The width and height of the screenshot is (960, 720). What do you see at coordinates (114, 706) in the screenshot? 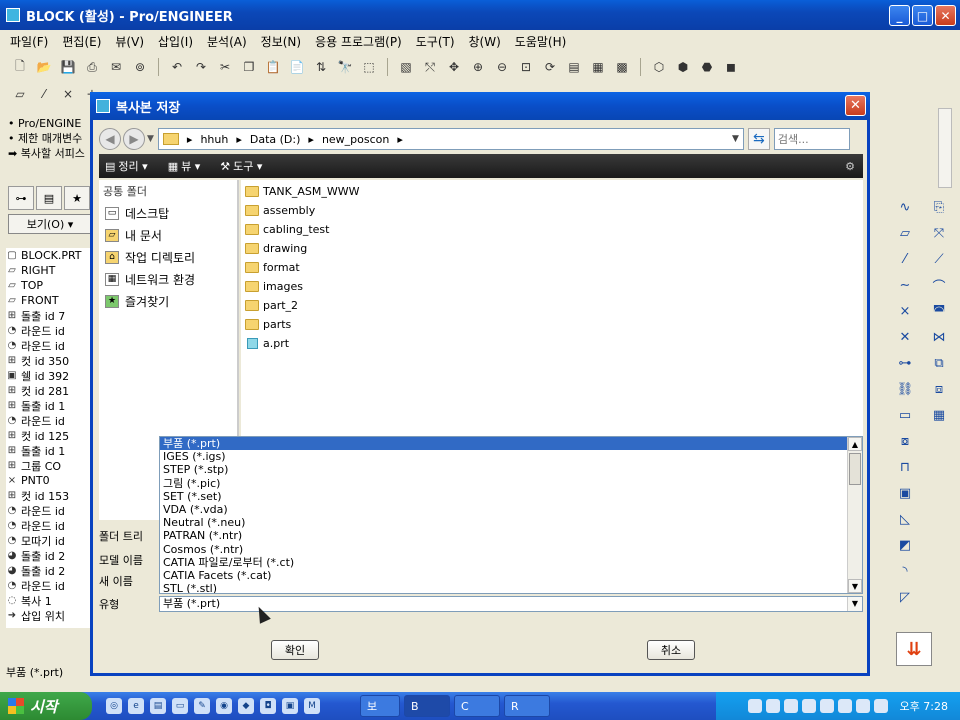
I see `quick-launch-icon: ◎` at bounding box center [114, 706].